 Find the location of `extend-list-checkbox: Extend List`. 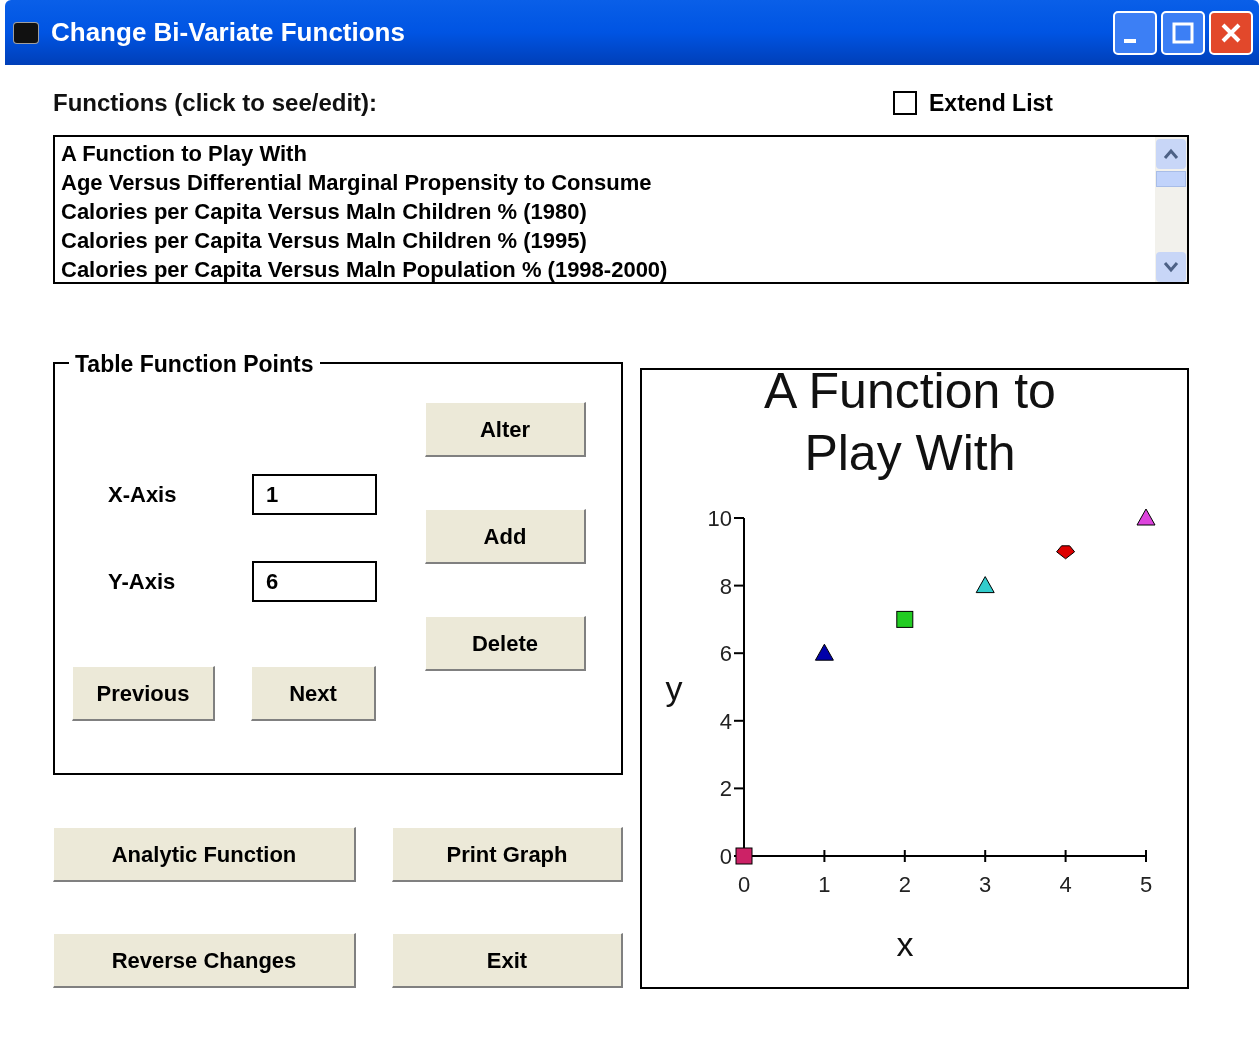

extend-list-checkbox: Extend List is located at coordinates (973, 103).